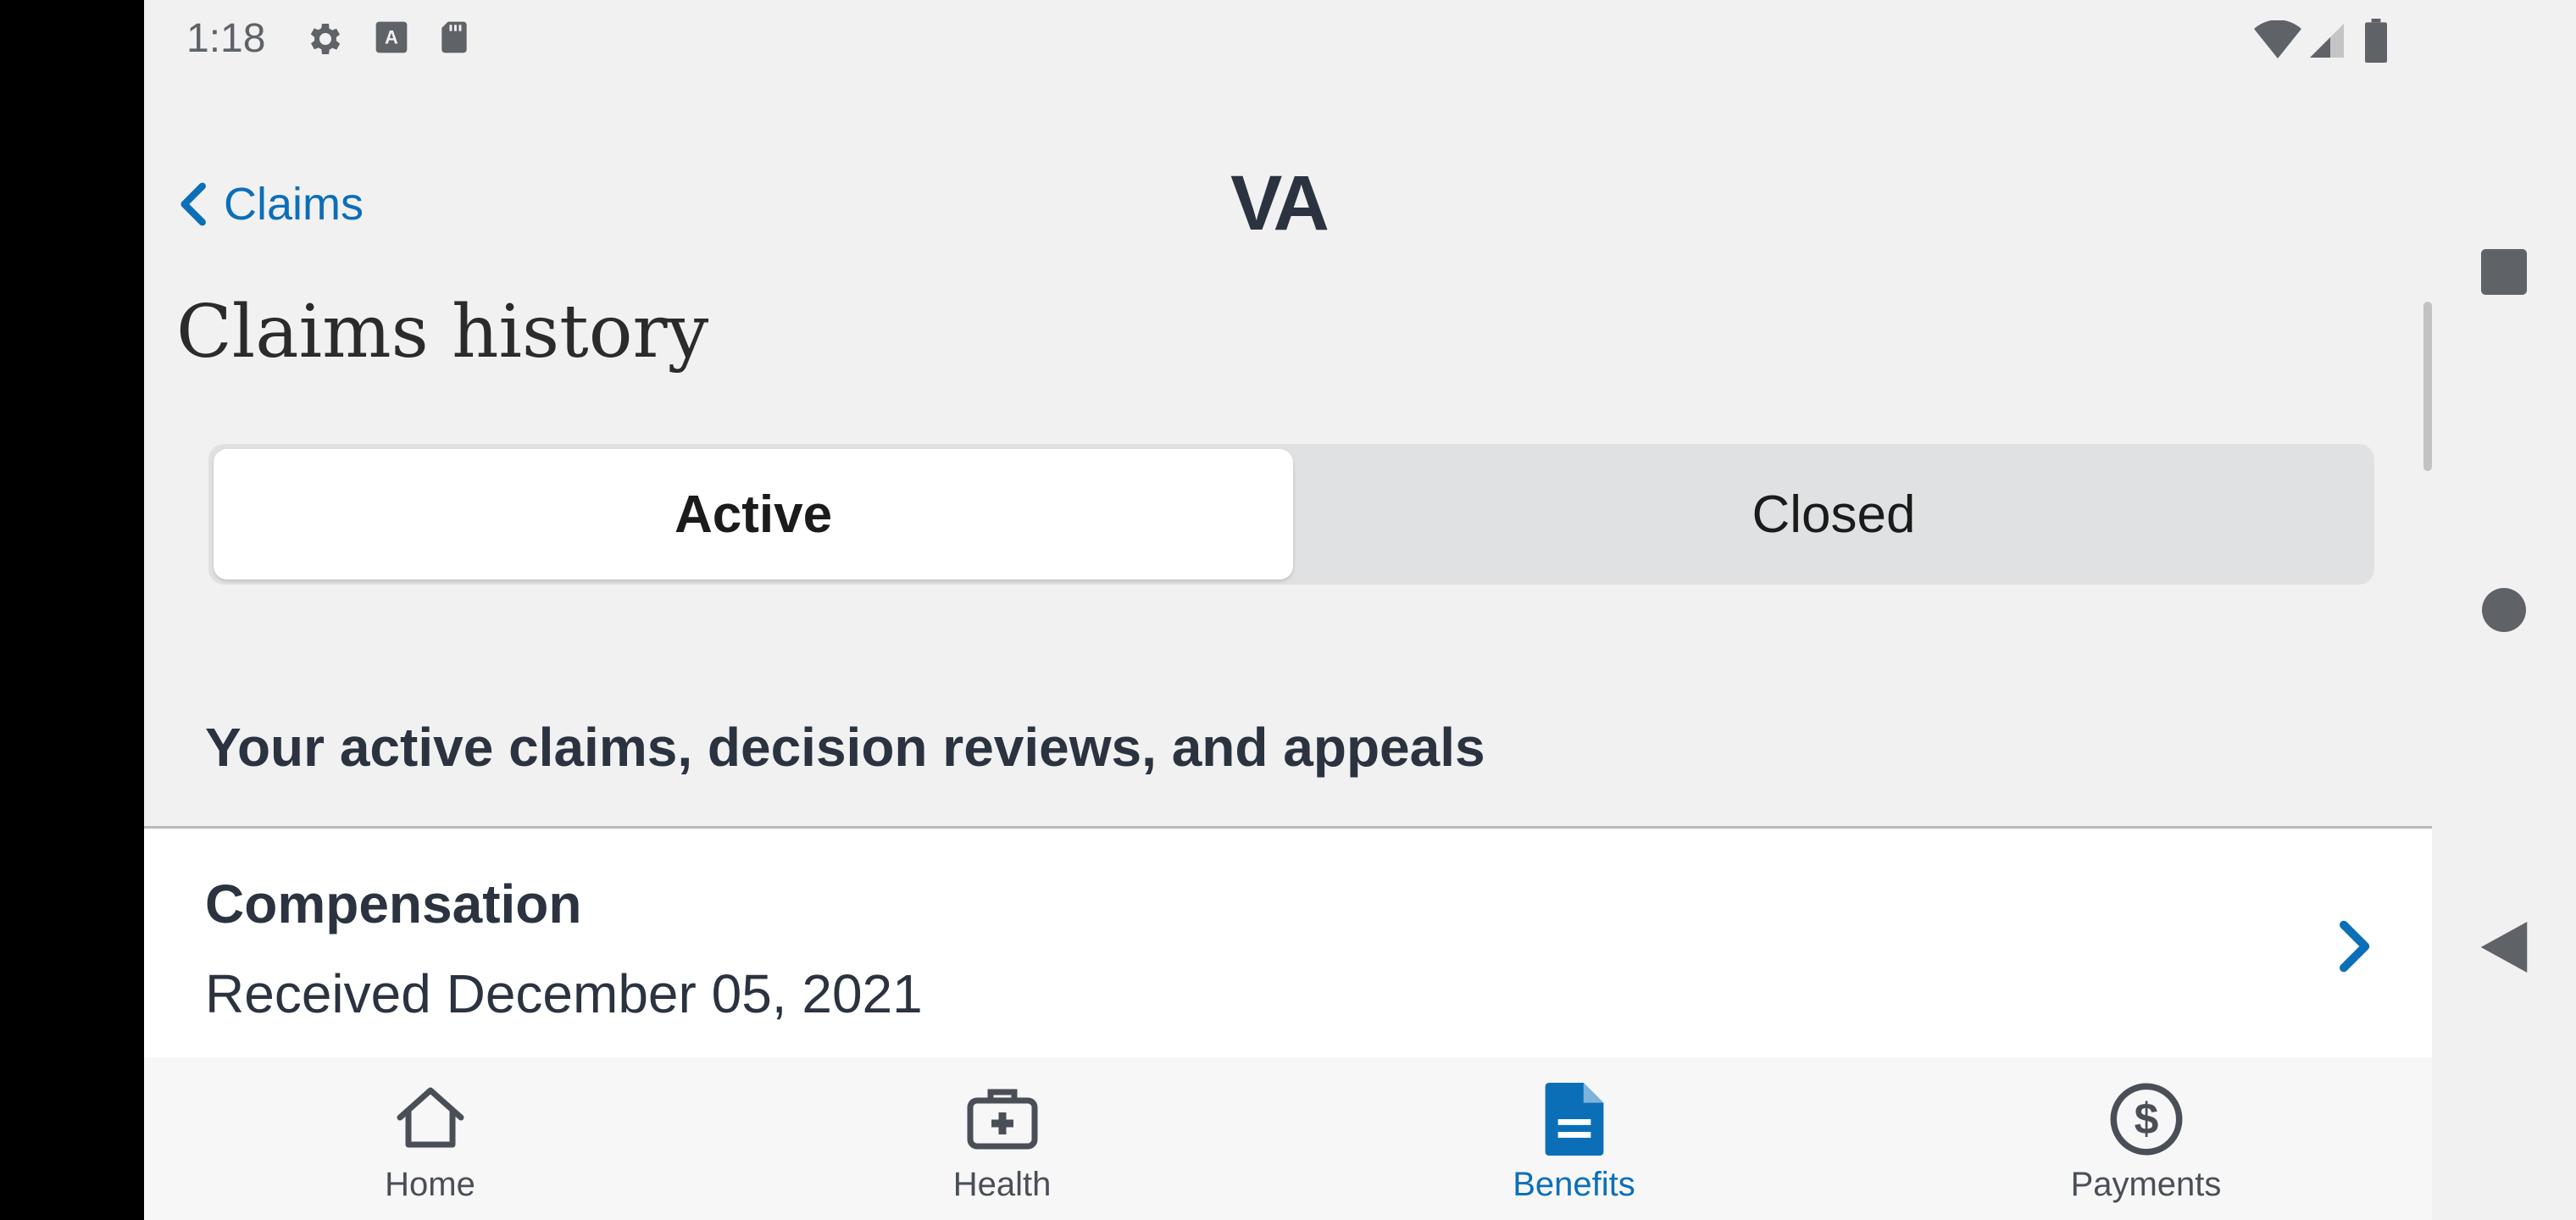 The width and height of the screenshot is (2576, 1220). I want to click on nav-tab-benefits: Benefits, so click(1574, 1138).